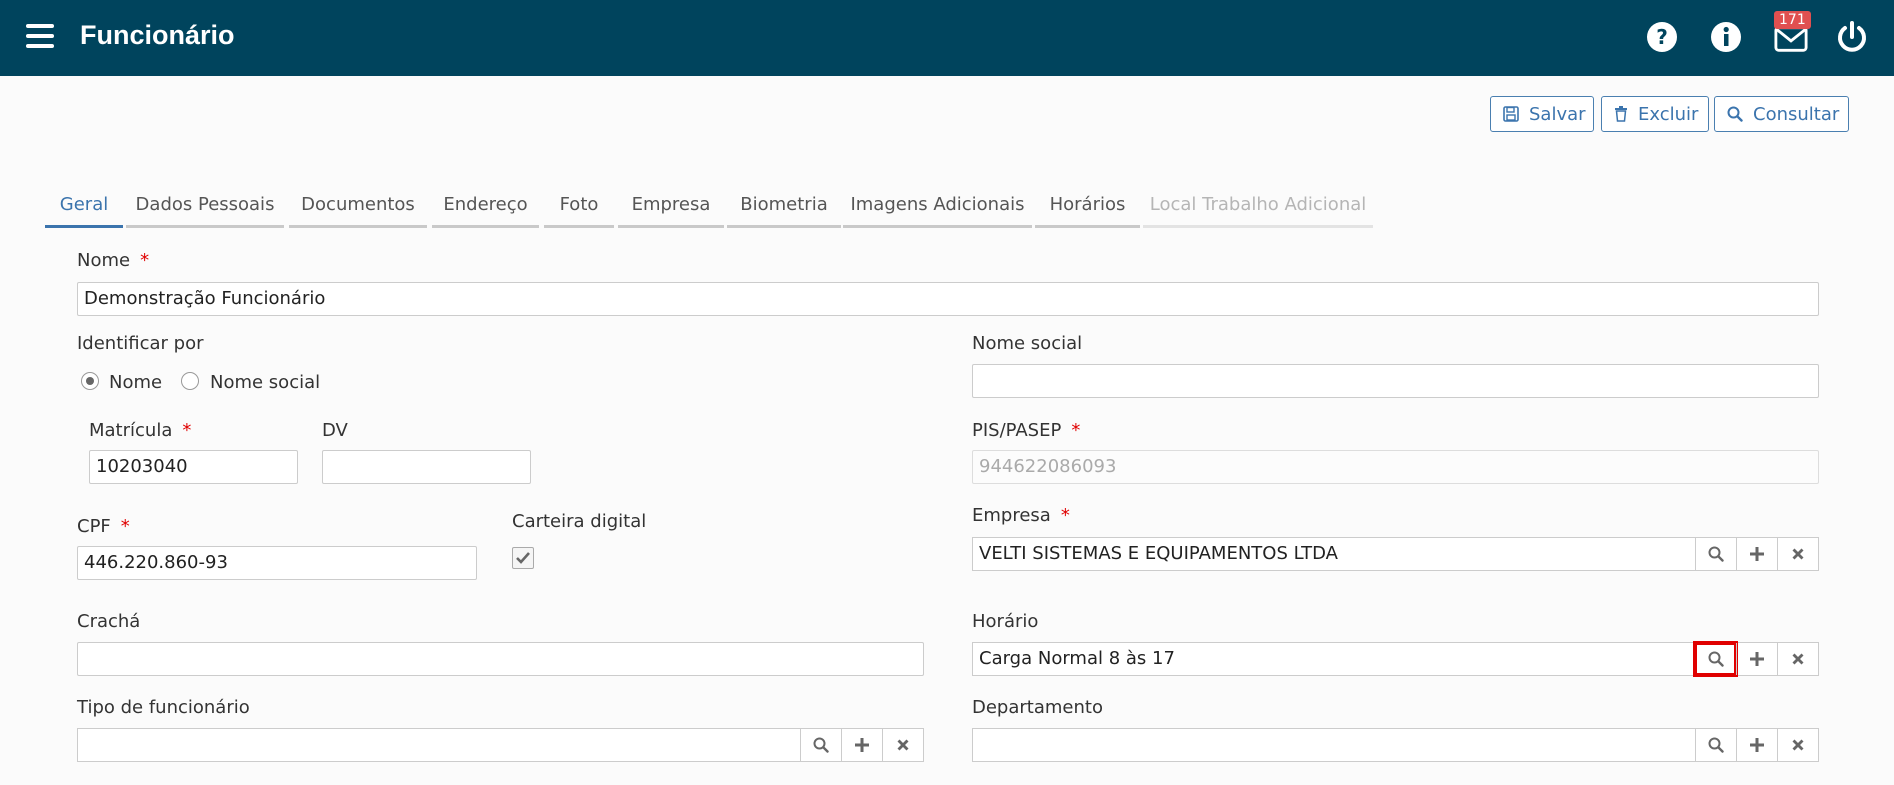 The width and height of the screenshot is (1894, 785). What do you see at coordinates (140, 430) in the screenshot?
I see `matricula-label: Matrícula *` at bounding box center [140, 430].